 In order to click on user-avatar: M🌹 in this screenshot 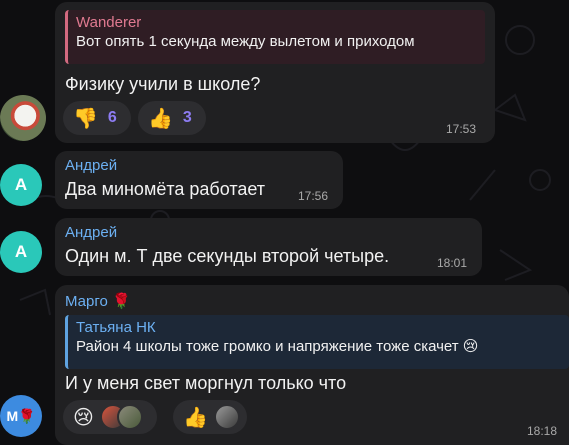, I will do `click(21, 416)`.